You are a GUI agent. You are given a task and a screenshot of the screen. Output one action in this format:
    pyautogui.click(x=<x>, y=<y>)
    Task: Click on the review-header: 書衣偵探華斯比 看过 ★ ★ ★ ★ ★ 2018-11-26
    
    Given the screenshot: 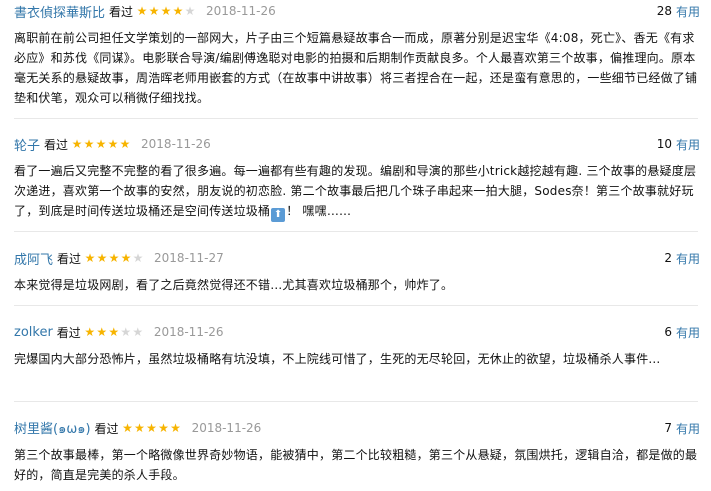 What is the action you would take?
    pyautogui.click(x=145, y=11)
    